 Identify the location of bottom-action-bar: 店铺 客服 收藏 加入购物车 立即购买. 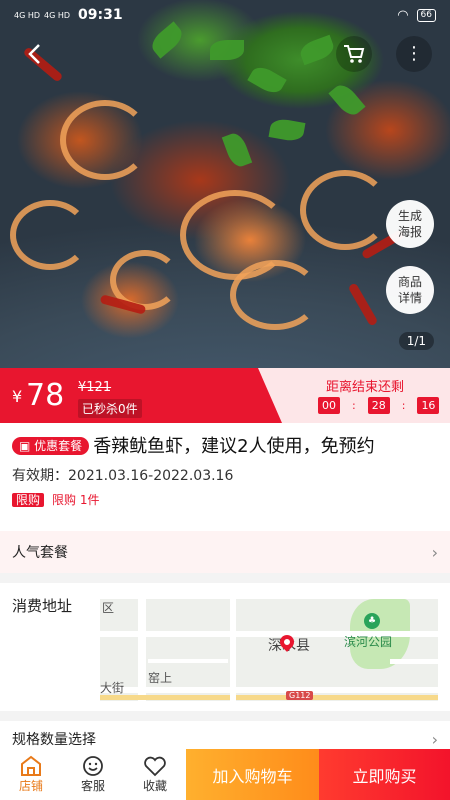
(225, 774).